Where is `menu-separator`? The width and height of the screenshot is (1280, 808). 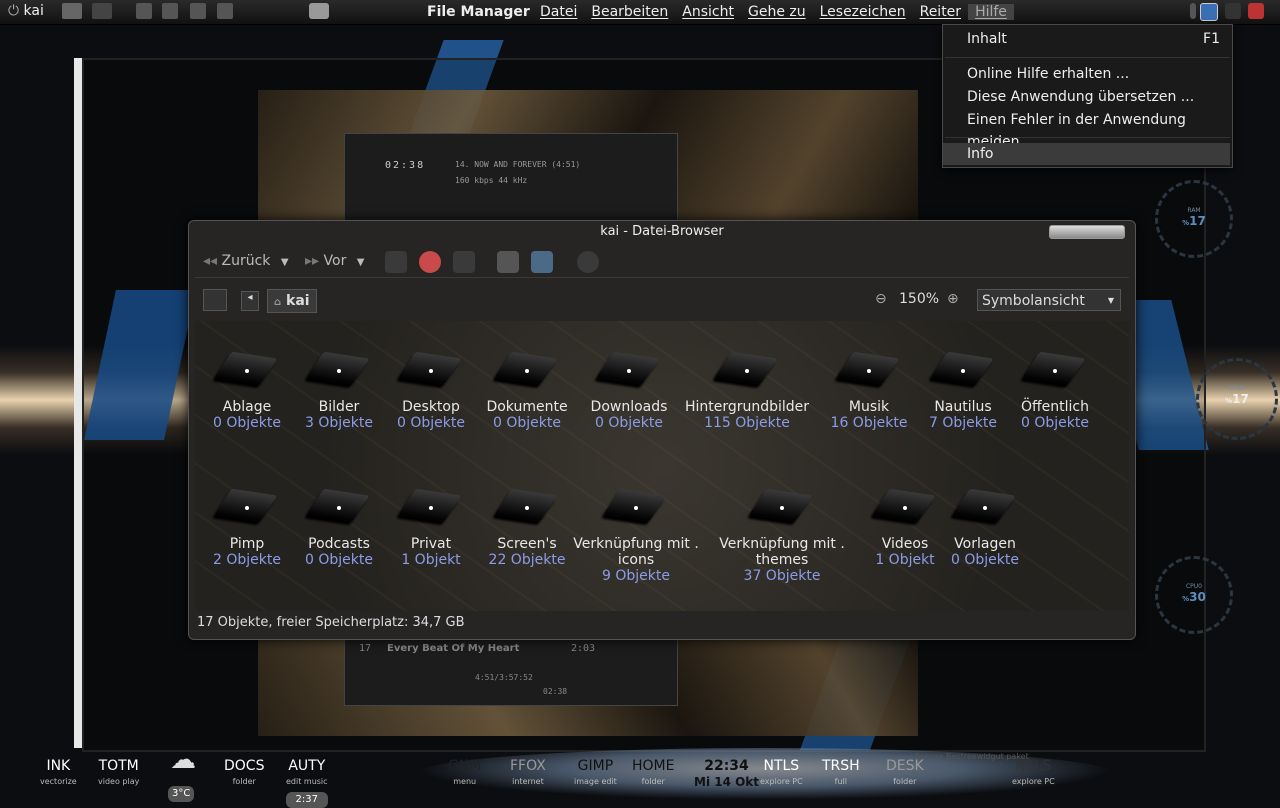 menu-separator is located at coordinates (1087, 137).